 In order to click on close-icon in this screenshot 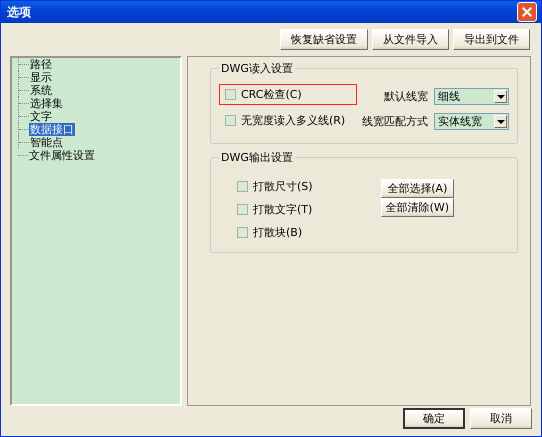, I will do `click(527, 12)`.